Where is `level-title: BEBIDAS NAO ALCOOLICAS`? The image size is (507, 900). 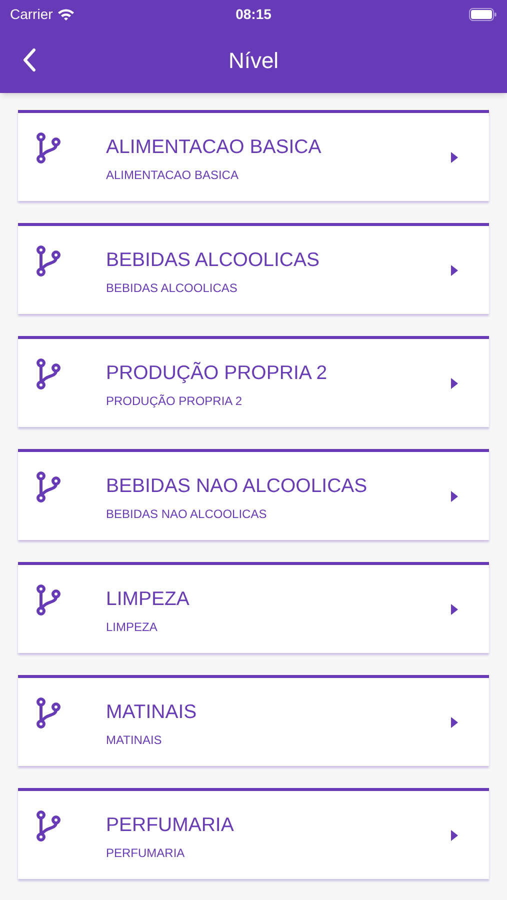
level-title: BEBIDAS NAO ALCOOLICAS is located at coordinates (237, 486).